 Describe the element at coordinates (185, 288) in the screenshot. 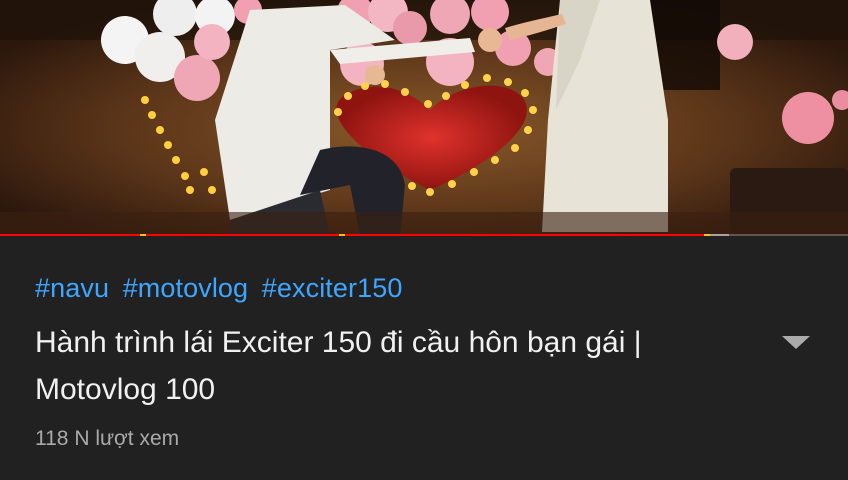

I see `hashtag-link: #motovlog` at that location.